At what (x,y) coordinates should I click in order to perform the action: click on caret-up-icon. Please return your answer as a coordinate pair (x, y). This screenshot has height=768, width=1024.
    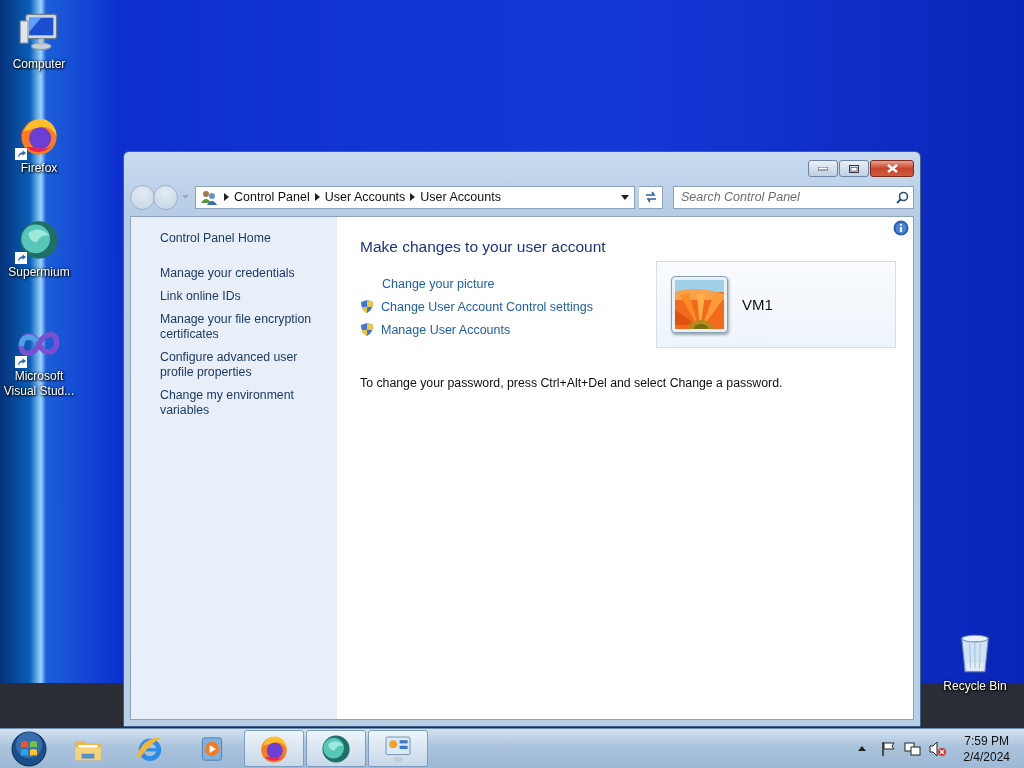
    Looking at the image, I should click on (862, 748).